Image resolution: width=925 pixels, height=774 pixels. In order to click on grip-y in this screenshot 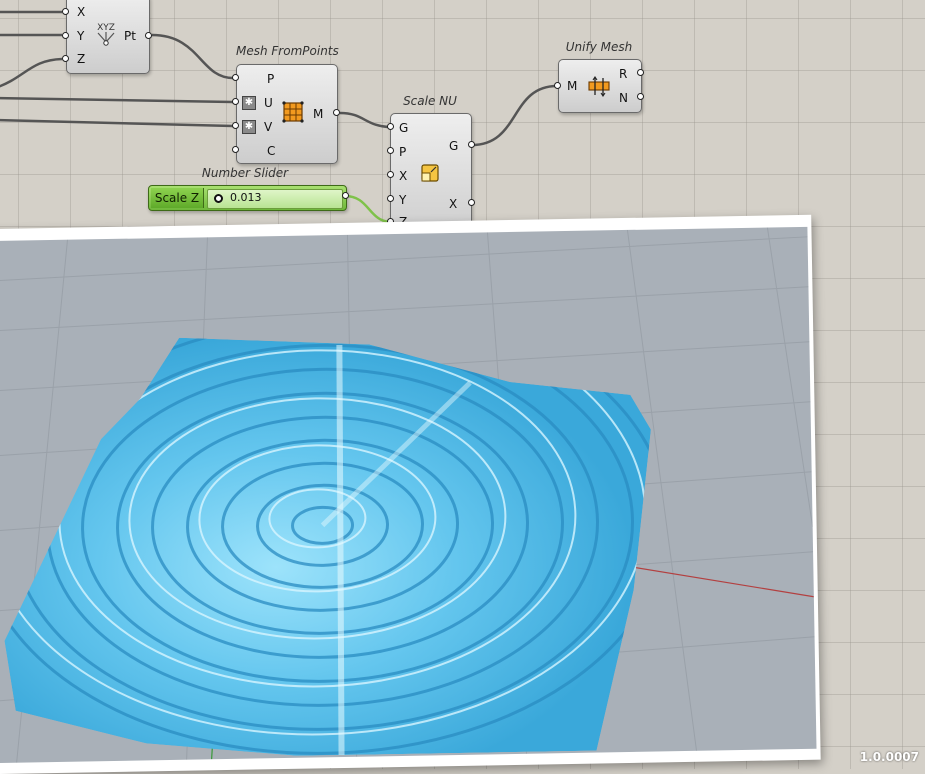, I will do `click(65, 35)`.